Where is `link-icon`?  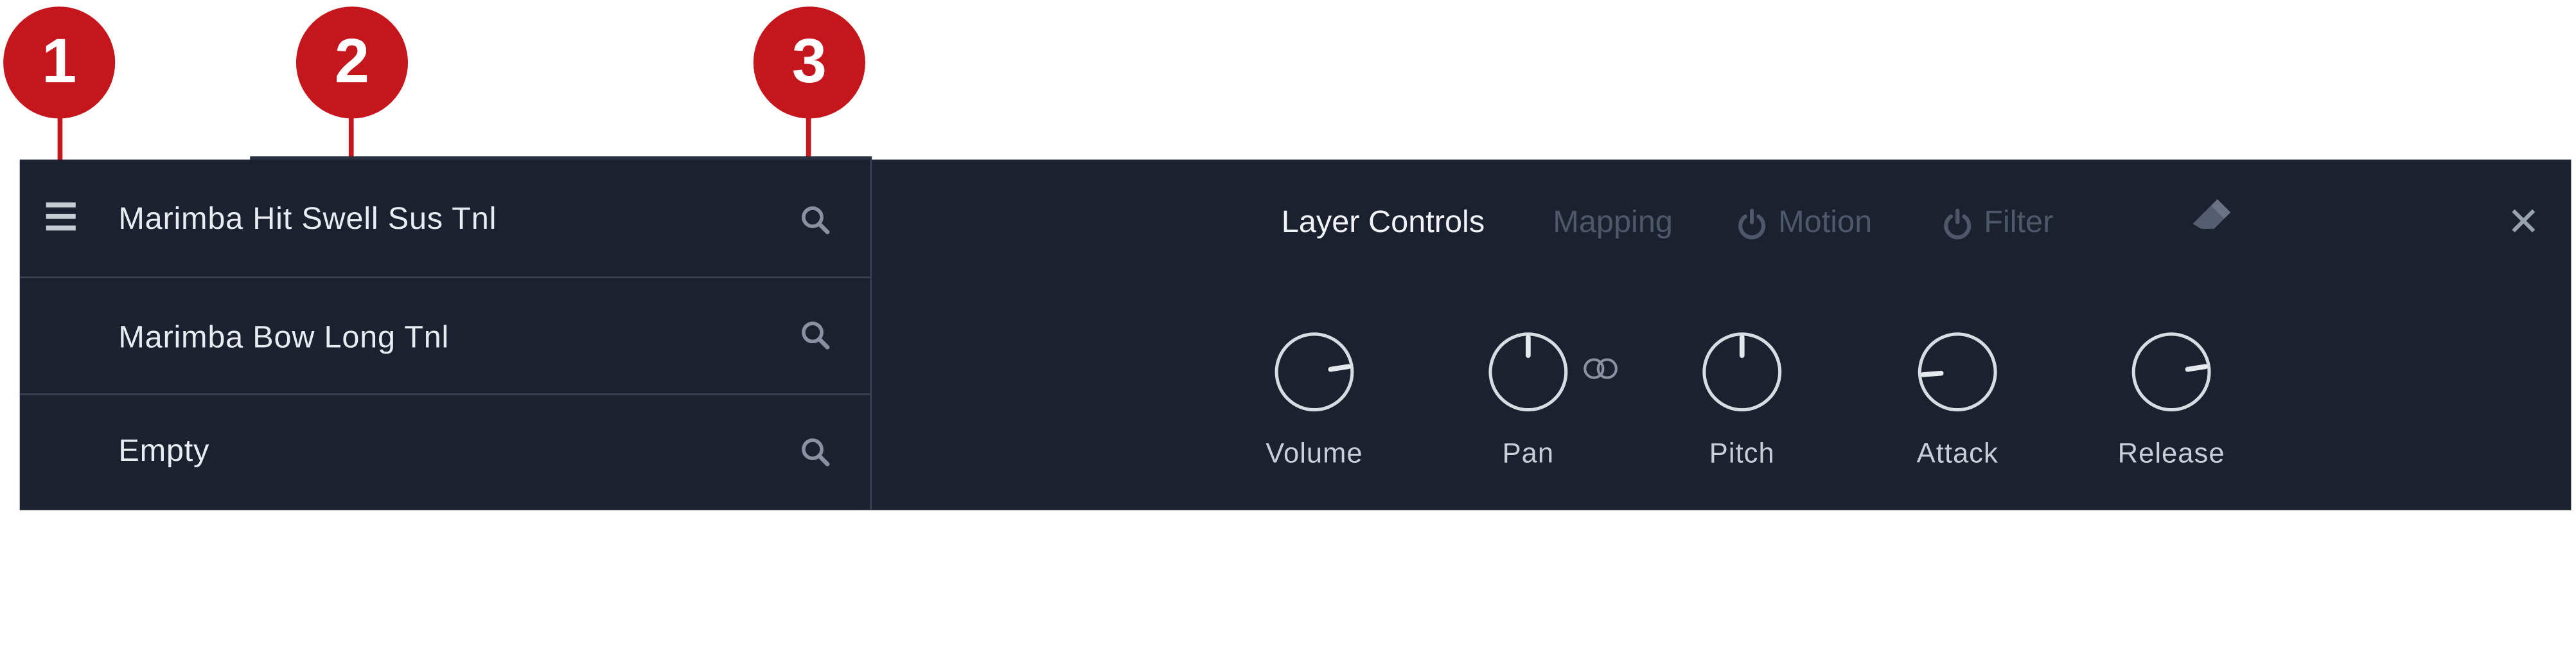
link-icon is located at coordinates (1600, 369).